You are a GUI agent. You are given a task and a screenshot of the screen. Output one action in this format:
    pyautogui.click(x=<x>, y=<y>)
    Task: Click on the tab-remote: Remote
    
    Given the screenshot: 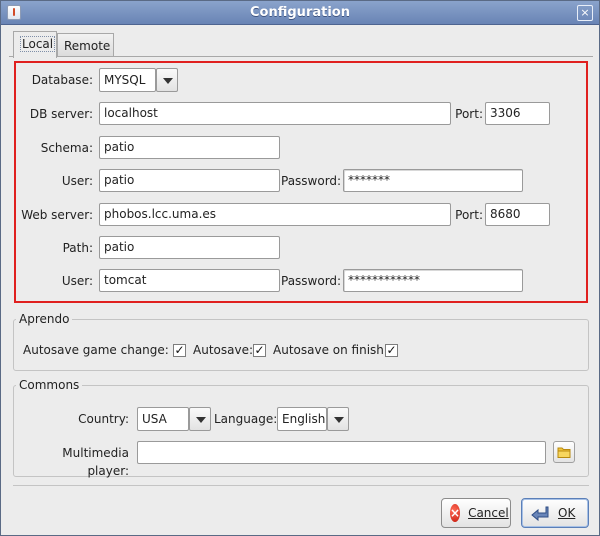 What is the action you would take?
    pyautogui.click(x=85, y=44)
    